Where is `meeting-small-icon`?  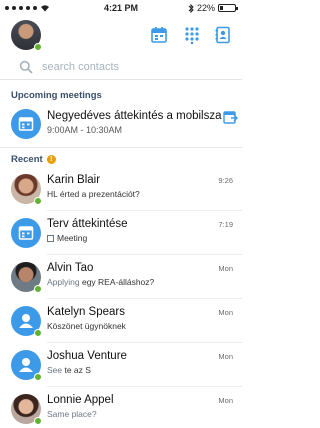 meeting-small-icon is located at coordinates (50, 238).